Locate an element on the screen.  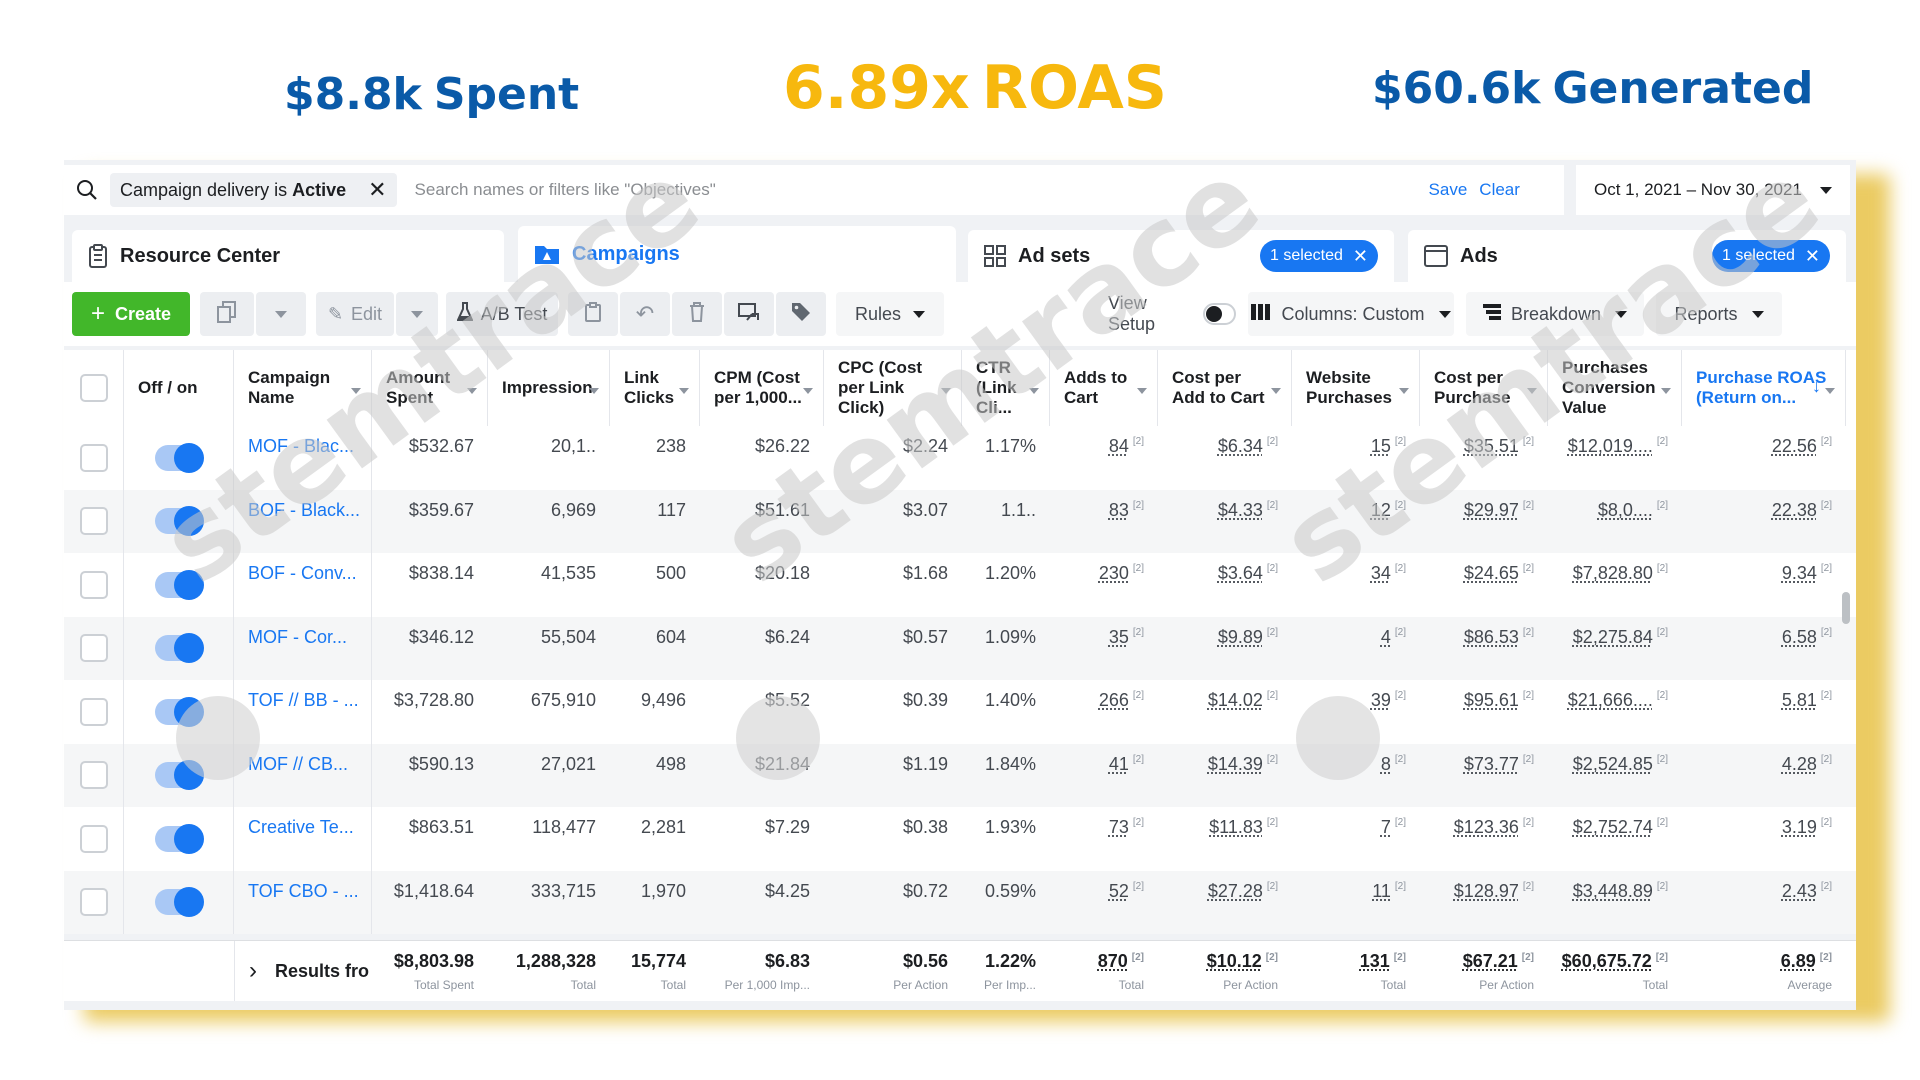
search-icon is located at coordinates (87, 190).